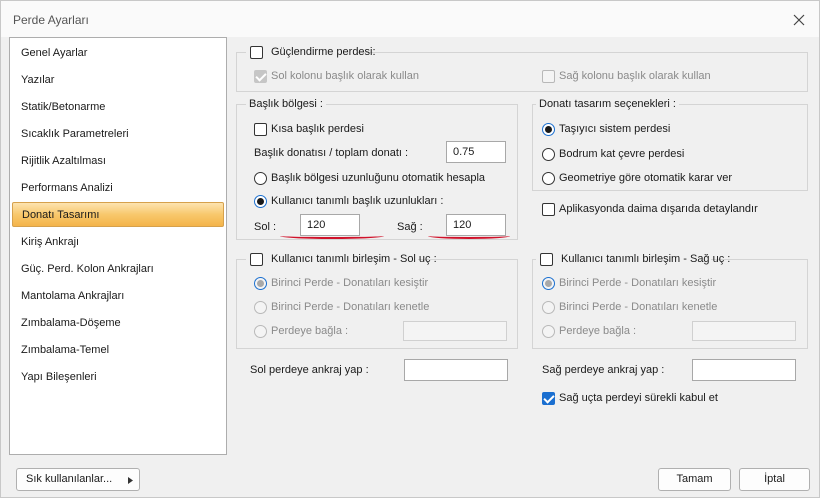  I want to click on annotation-underline-right, so click(469, 236).